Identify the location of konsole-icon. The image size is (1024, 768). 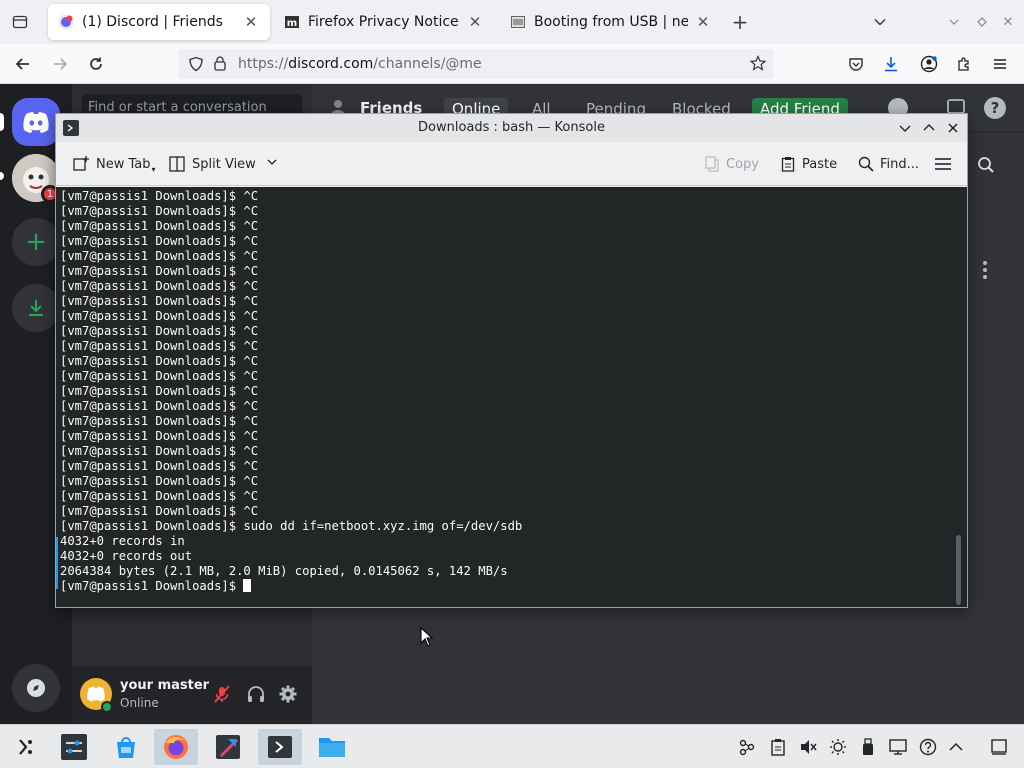
(280, 747).